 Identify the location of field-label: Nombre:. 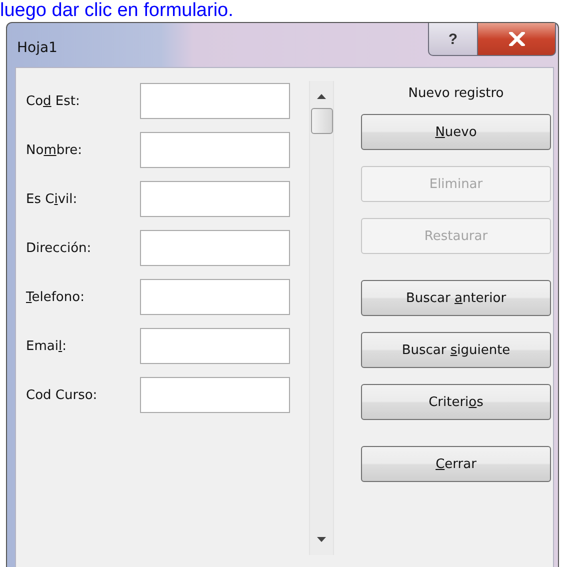
(55, 150).